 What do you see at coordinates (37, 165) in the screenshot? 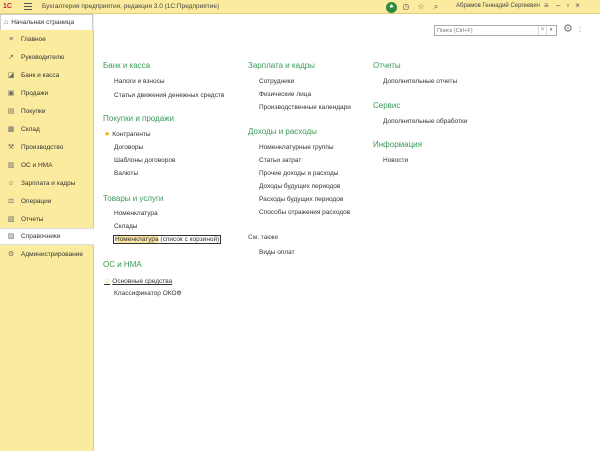
I see `sidebar-item-label: ОС и НМА` at bounding box center [37, 165].